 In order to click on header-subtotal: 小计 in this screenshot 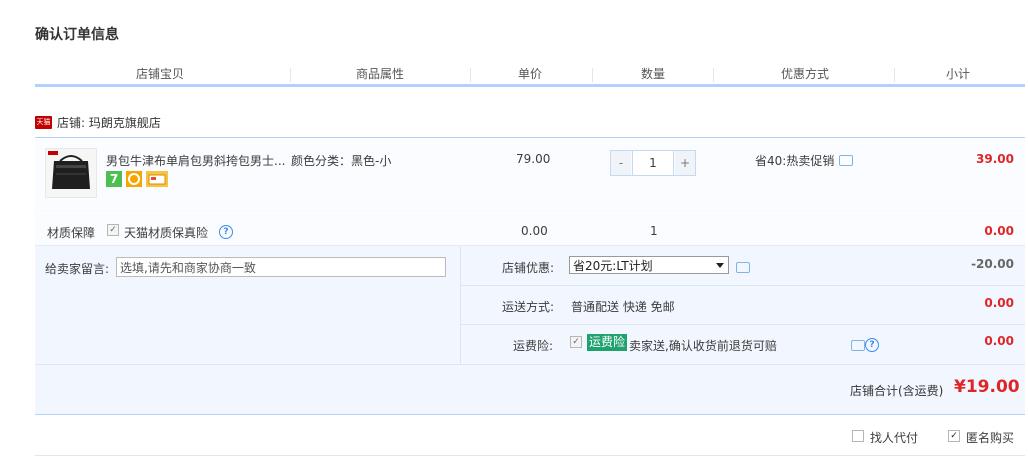, I will do `click(957, 74)`.